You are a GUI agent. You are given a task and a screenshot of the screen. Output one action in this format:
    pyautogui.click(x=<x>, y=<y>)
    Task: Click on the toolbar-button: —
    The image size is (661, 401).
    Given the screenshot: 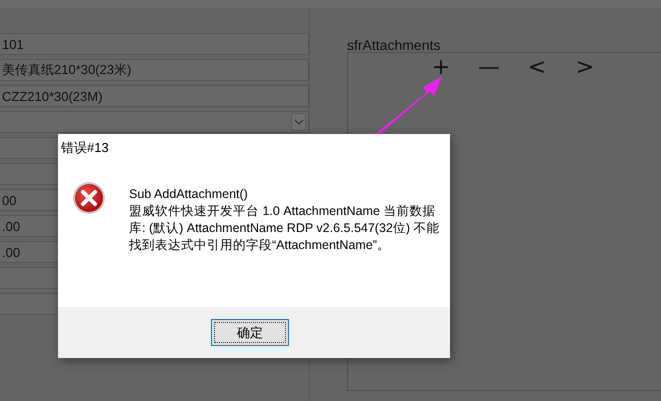 What is the action you would take?
    pyautogui.click(x=489, y=67)
    